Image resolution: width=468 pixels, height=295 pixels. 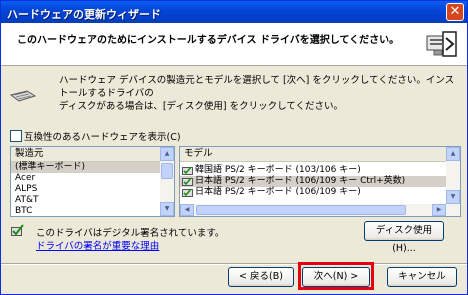 What do you see at coordinates (441, 44) in the screenshot?
I see `hardware-wizard-icon` at bounding box center [441, 44].